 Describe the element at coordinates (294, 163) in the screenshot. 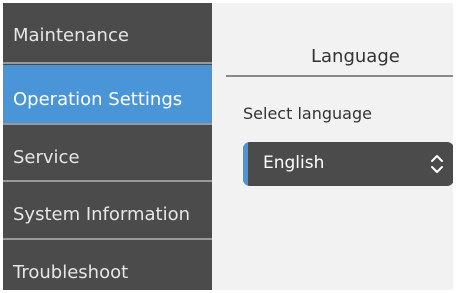

I see `language-select-value: English` at that location.